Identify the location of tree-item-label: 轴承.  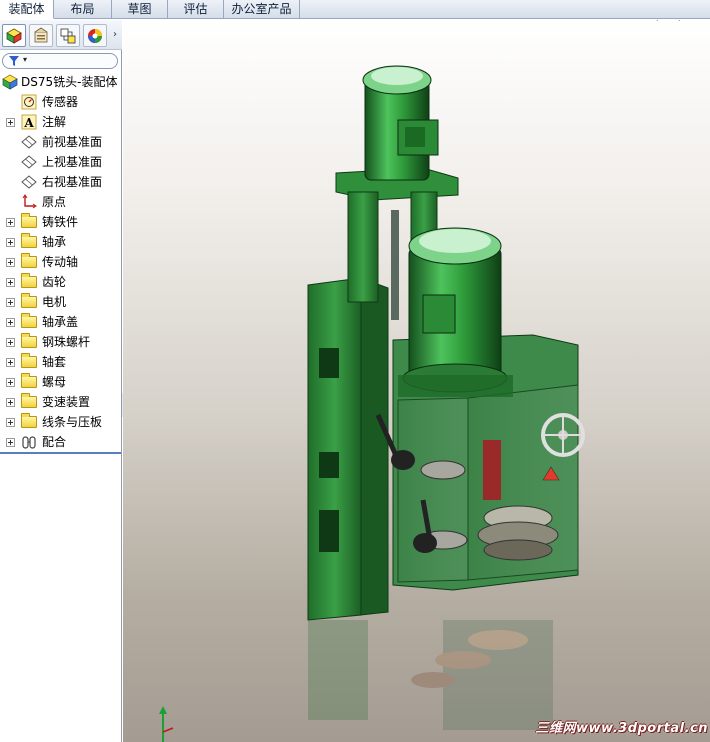
(54, 242).